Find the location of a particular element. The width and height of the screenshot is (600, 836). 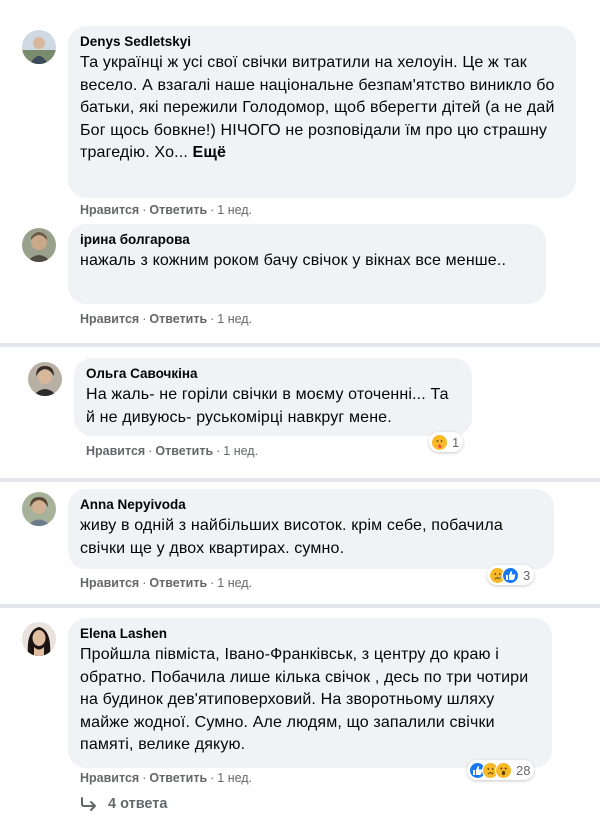

reply-arrow-icon is located at coordinates (88, 804).